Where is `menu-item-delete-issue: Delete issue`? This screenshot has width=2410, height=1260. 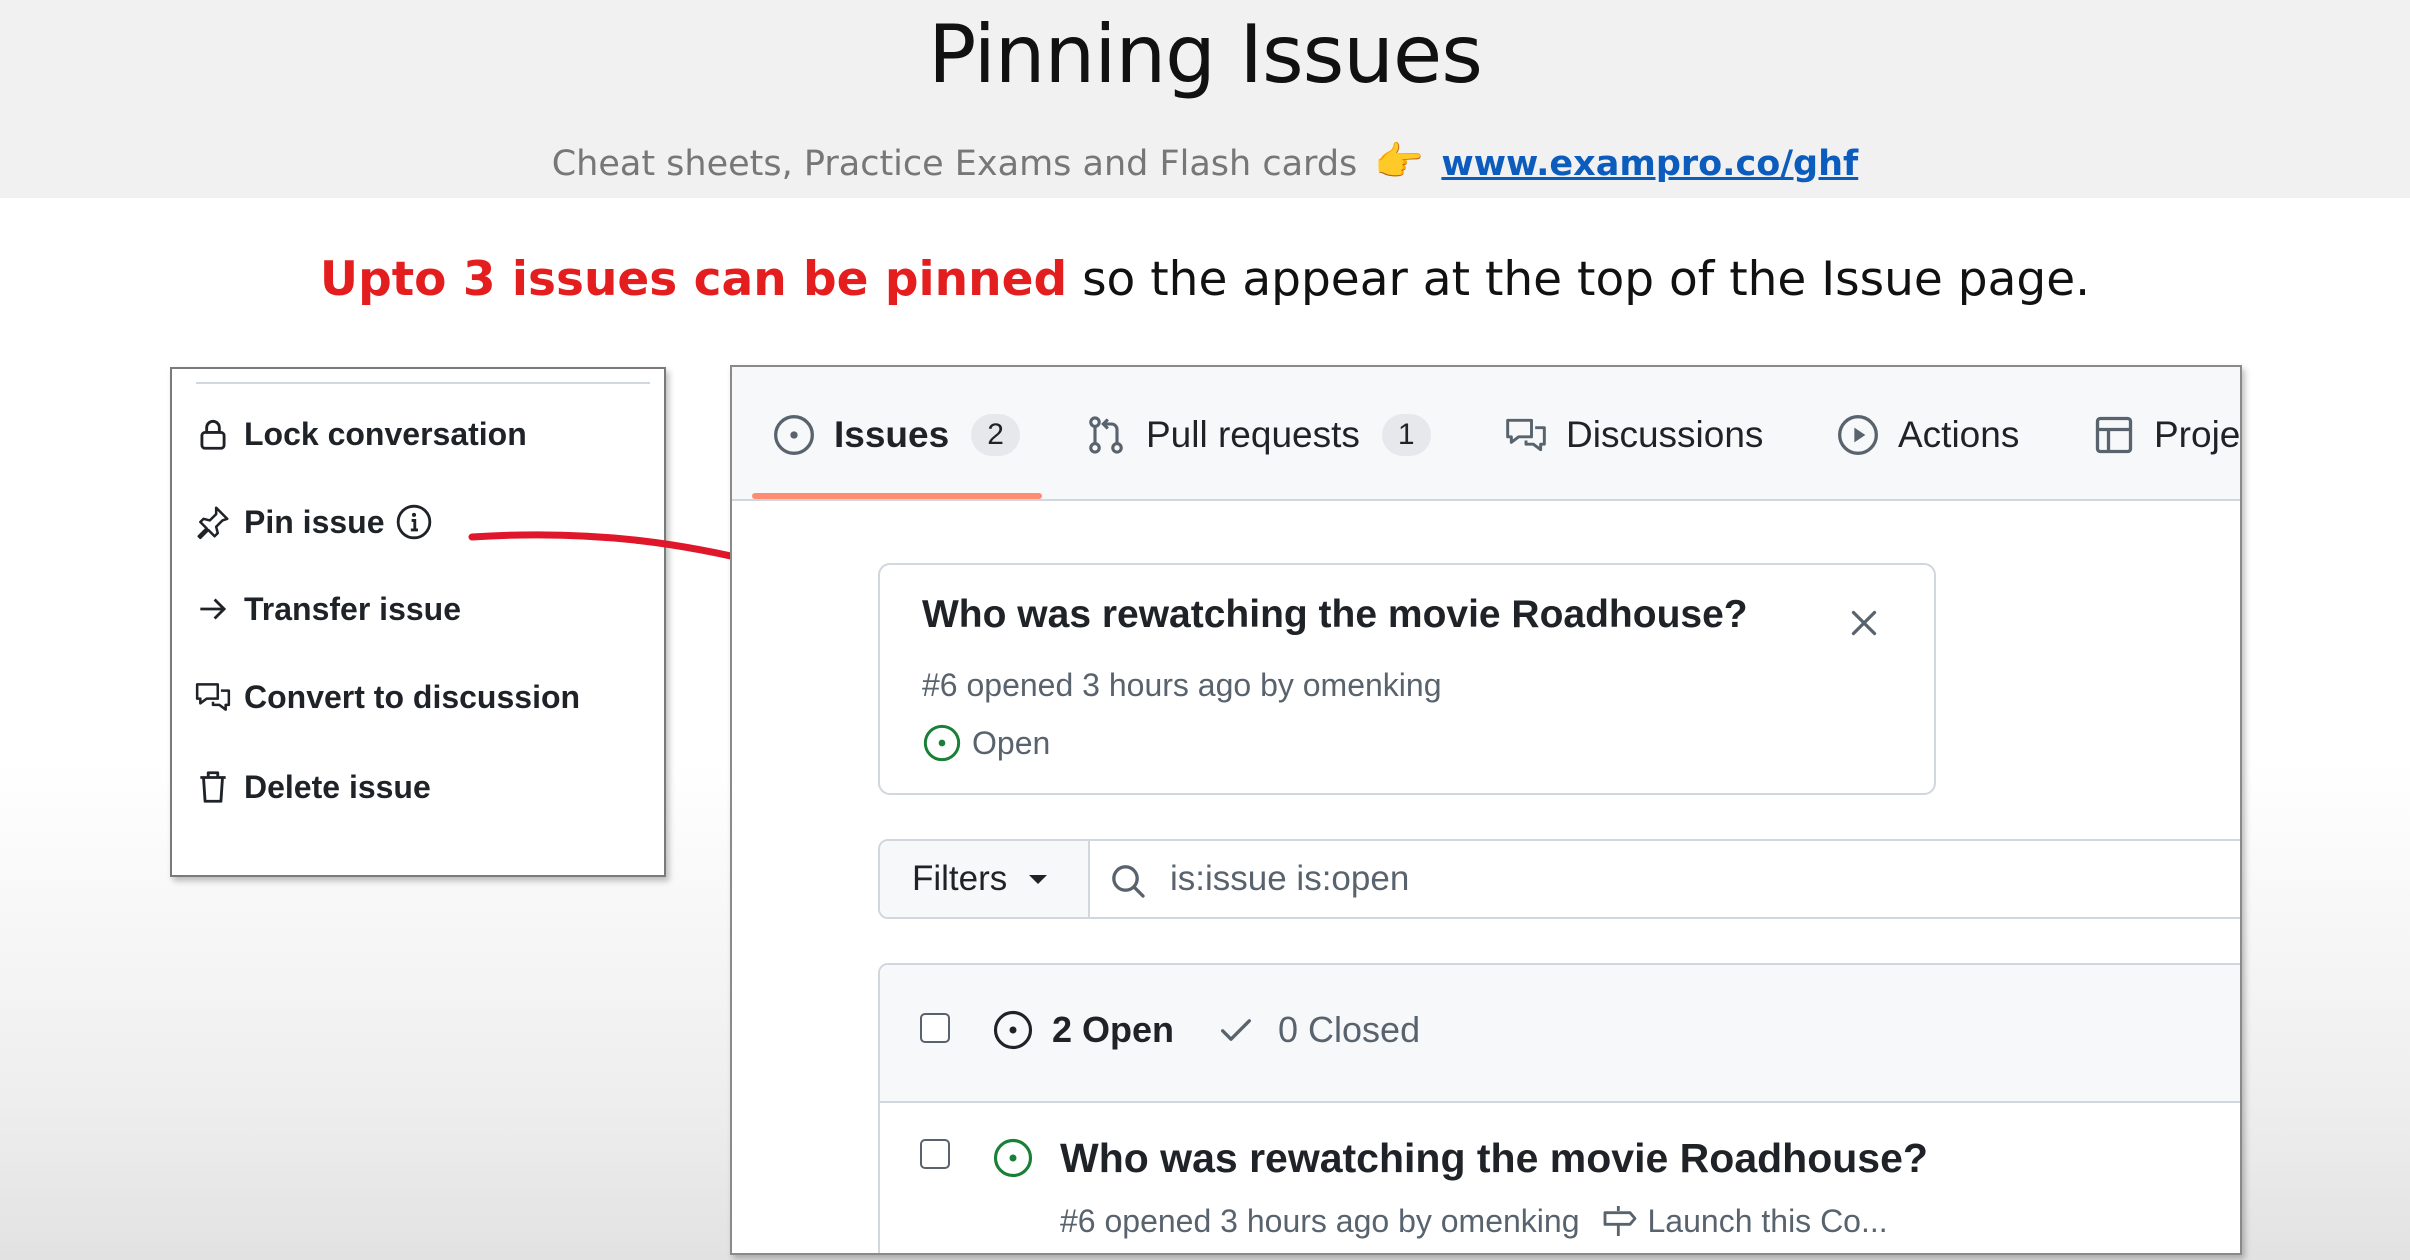 menu-item-delete-issue: Delete issue is located at coordinates (312, 787).